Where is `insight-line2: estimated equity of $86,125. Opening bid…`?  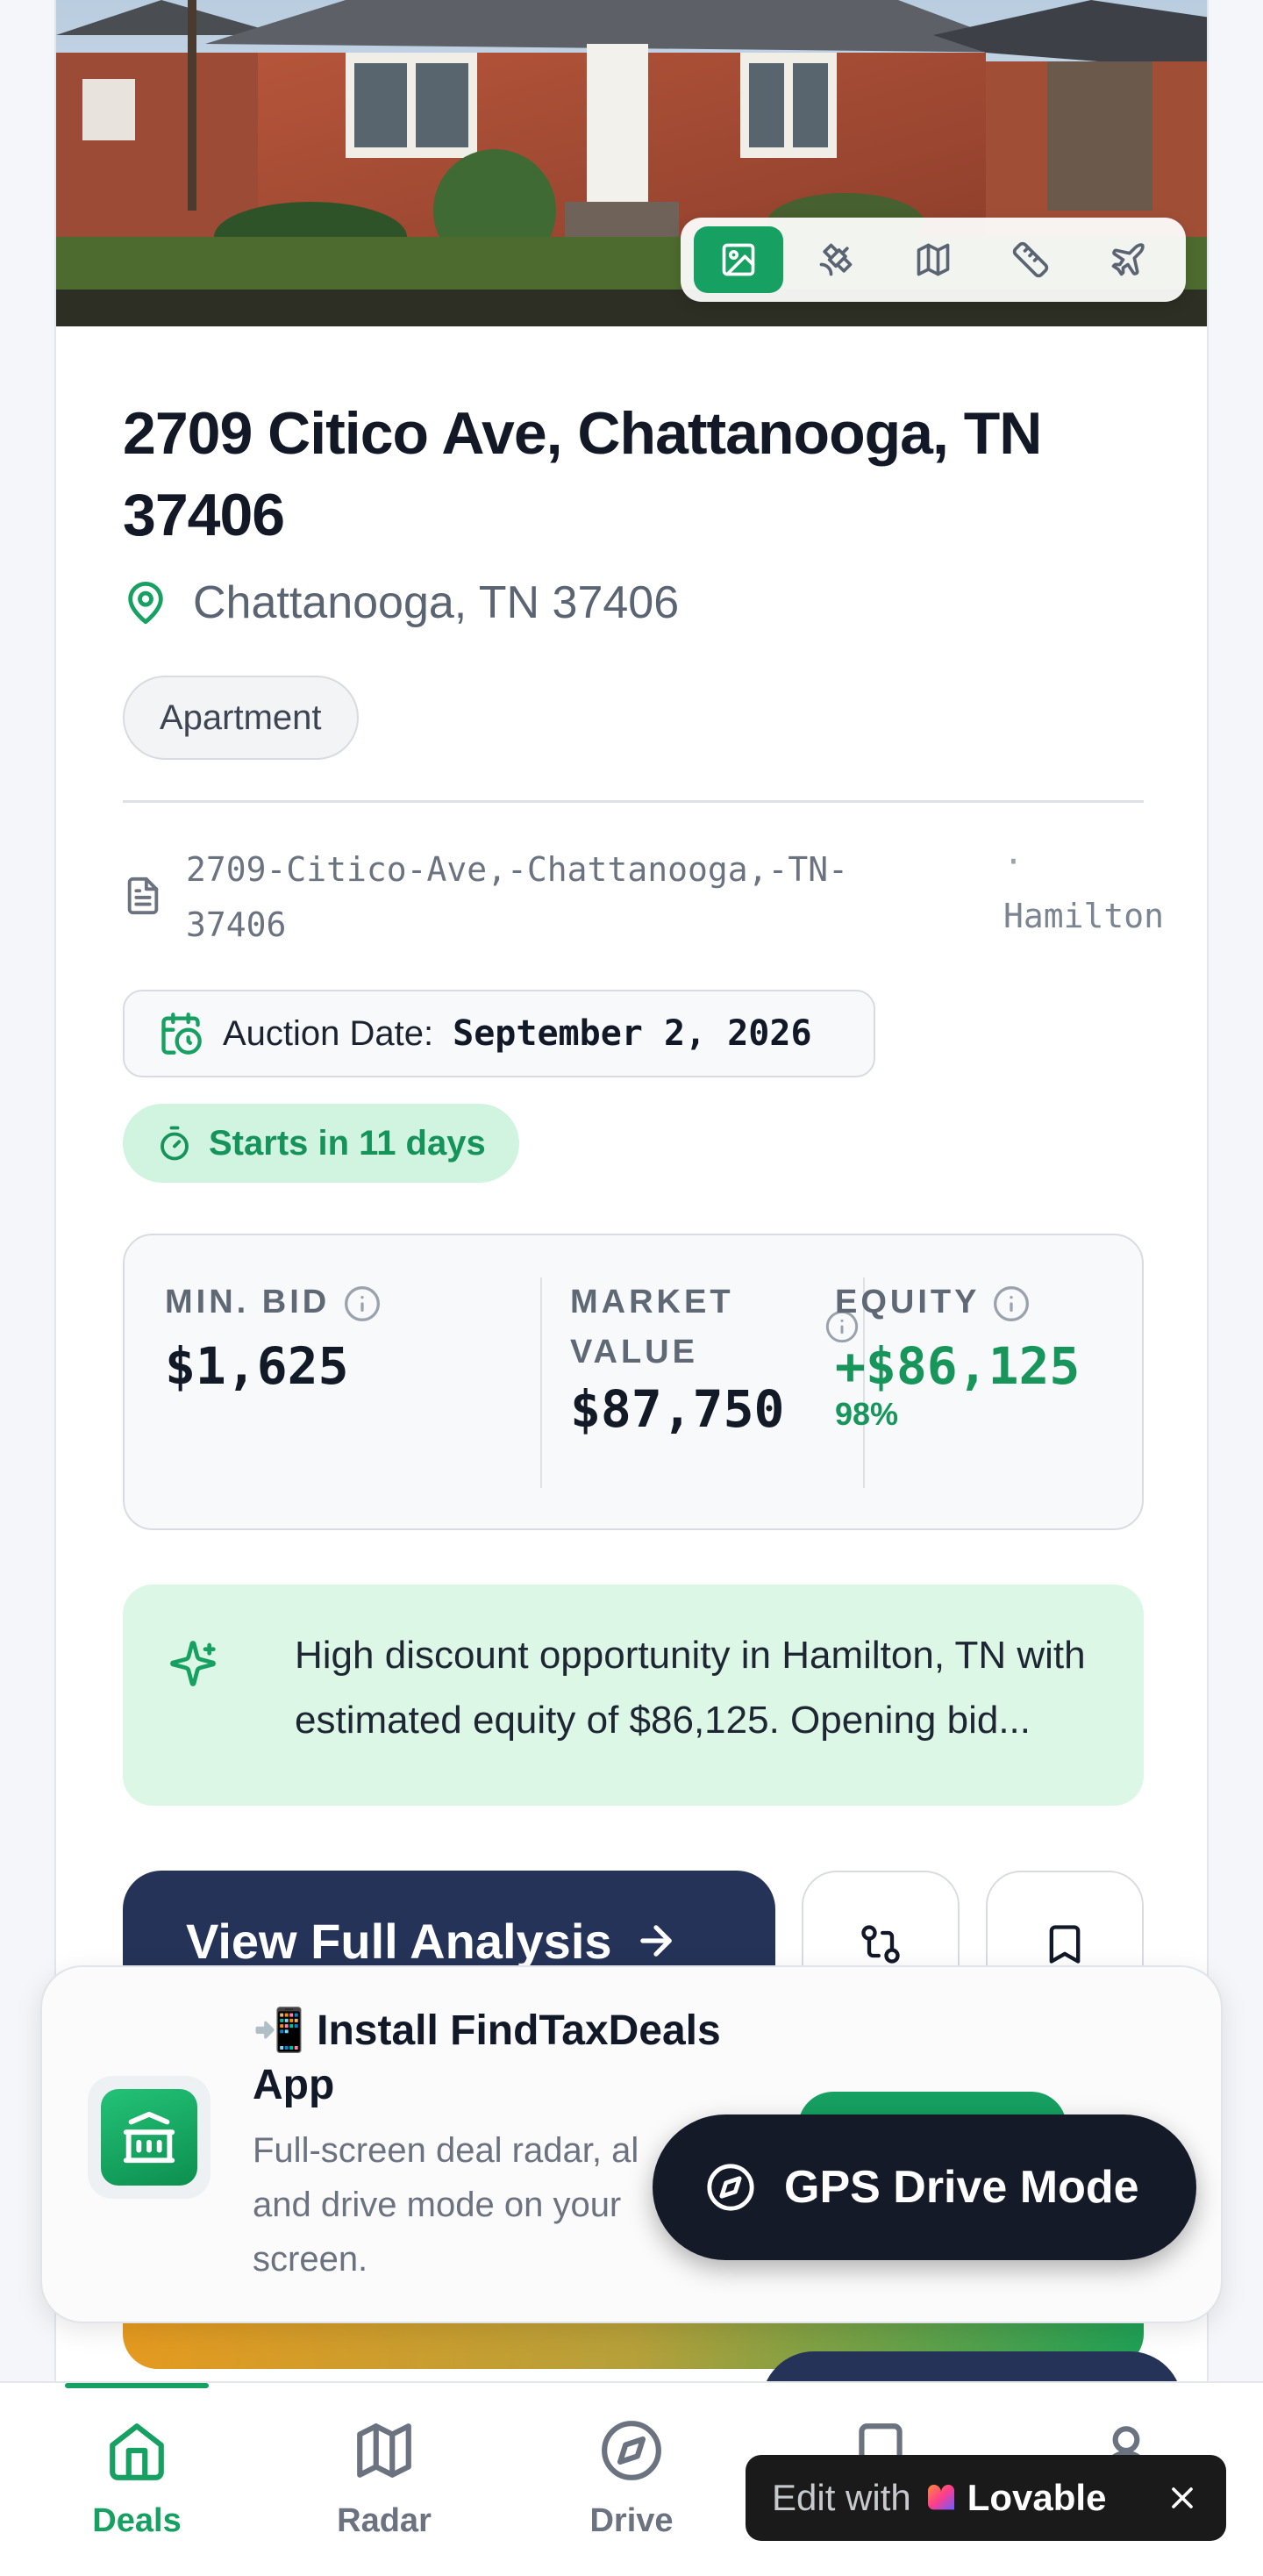
insight-line2: estimated equity of $86,125. Opening bid… is located at coordinates (663, 1720).